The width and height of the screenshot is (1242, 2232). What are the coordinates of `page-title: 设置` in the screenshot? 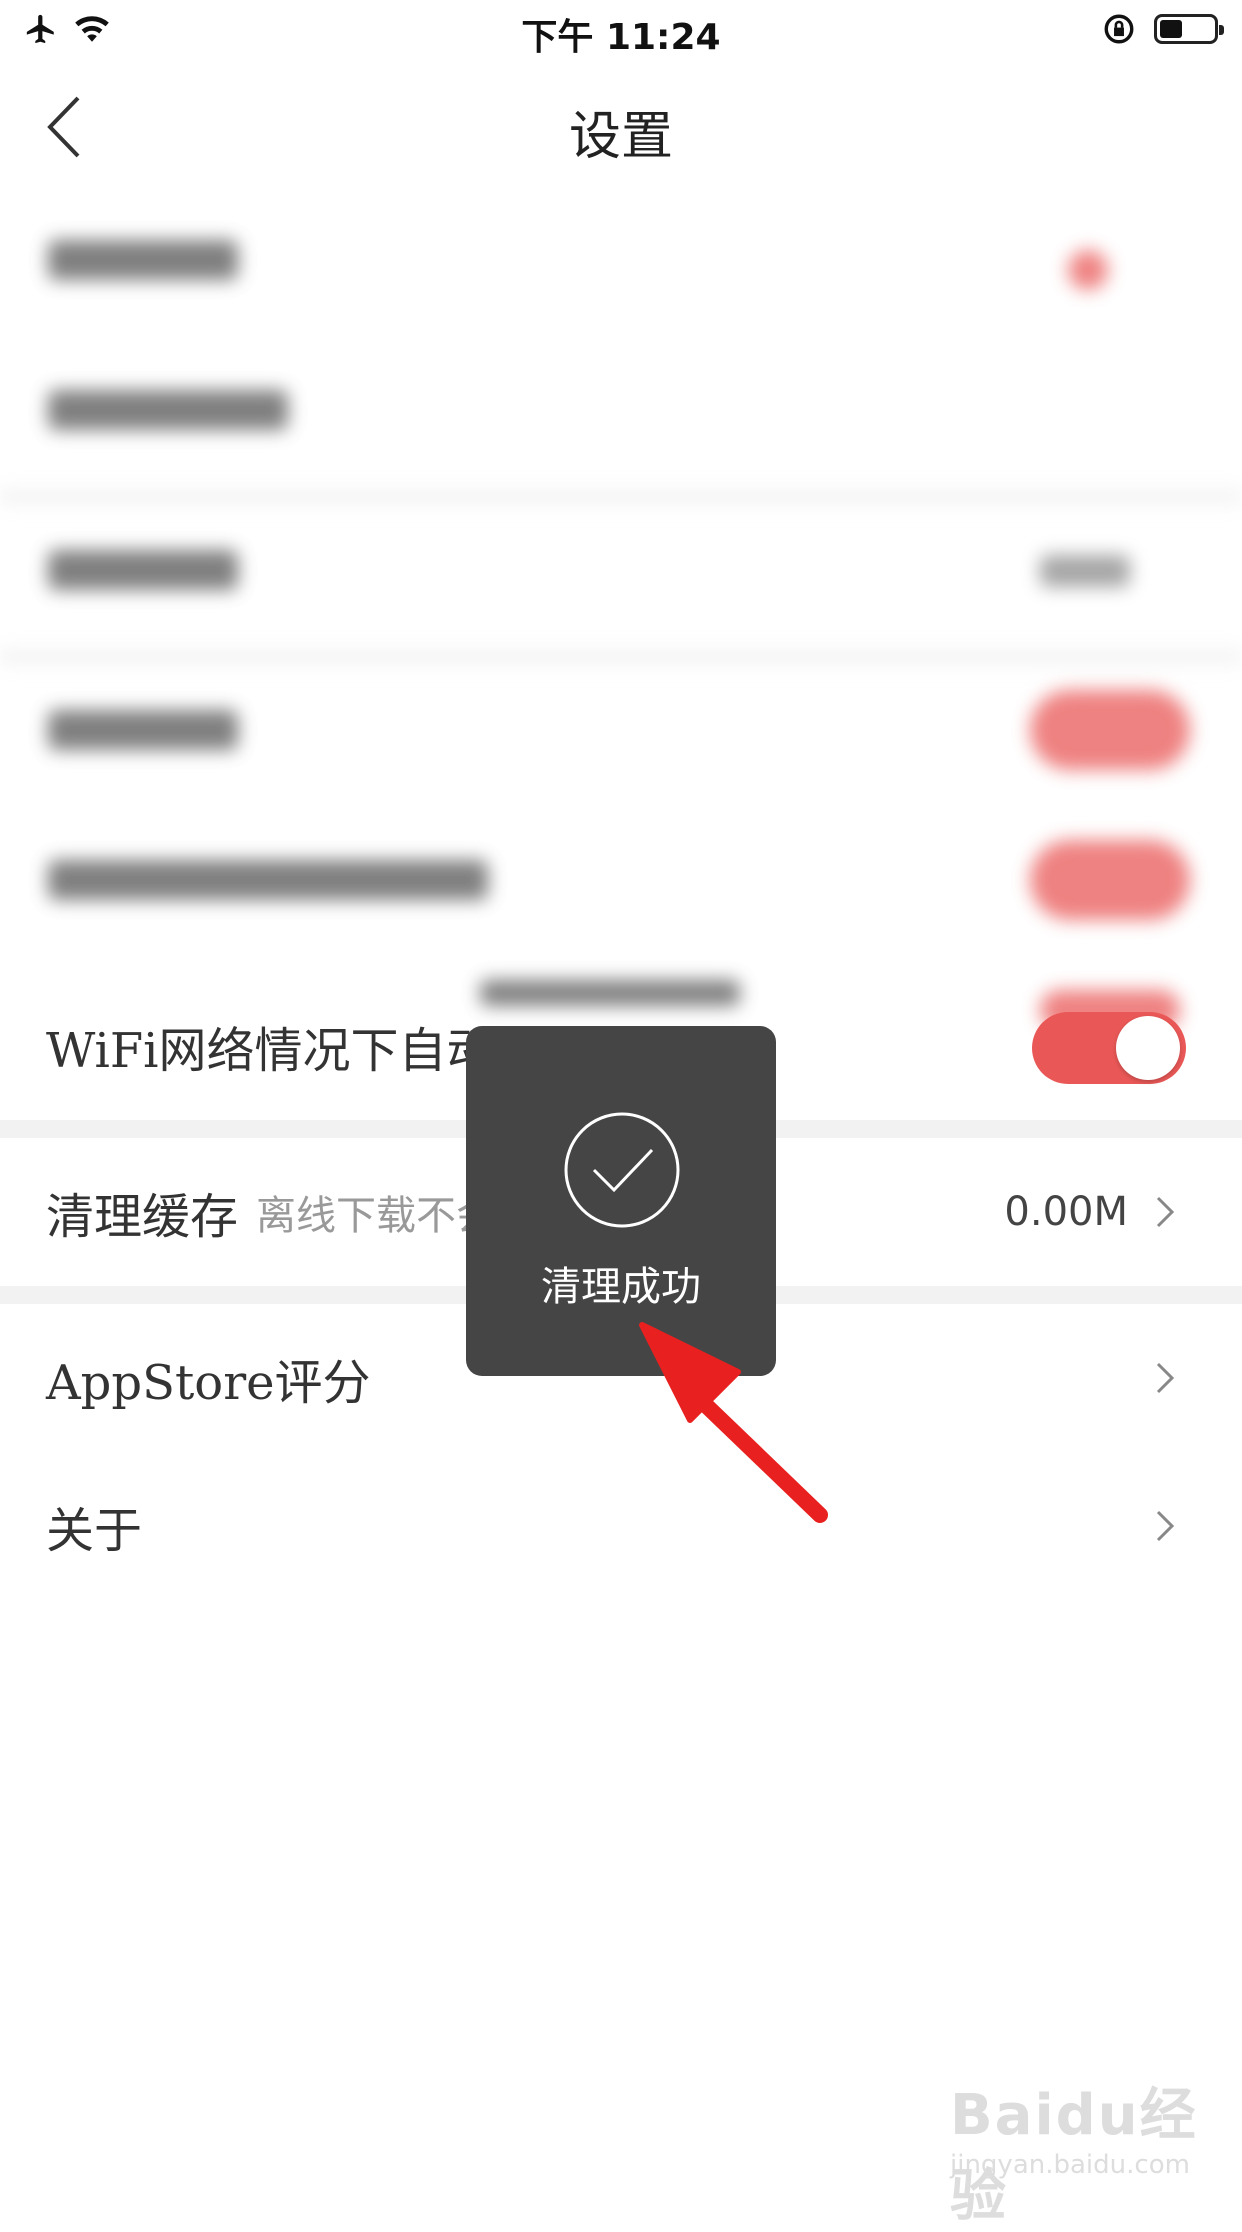 It's located at (620, 137).